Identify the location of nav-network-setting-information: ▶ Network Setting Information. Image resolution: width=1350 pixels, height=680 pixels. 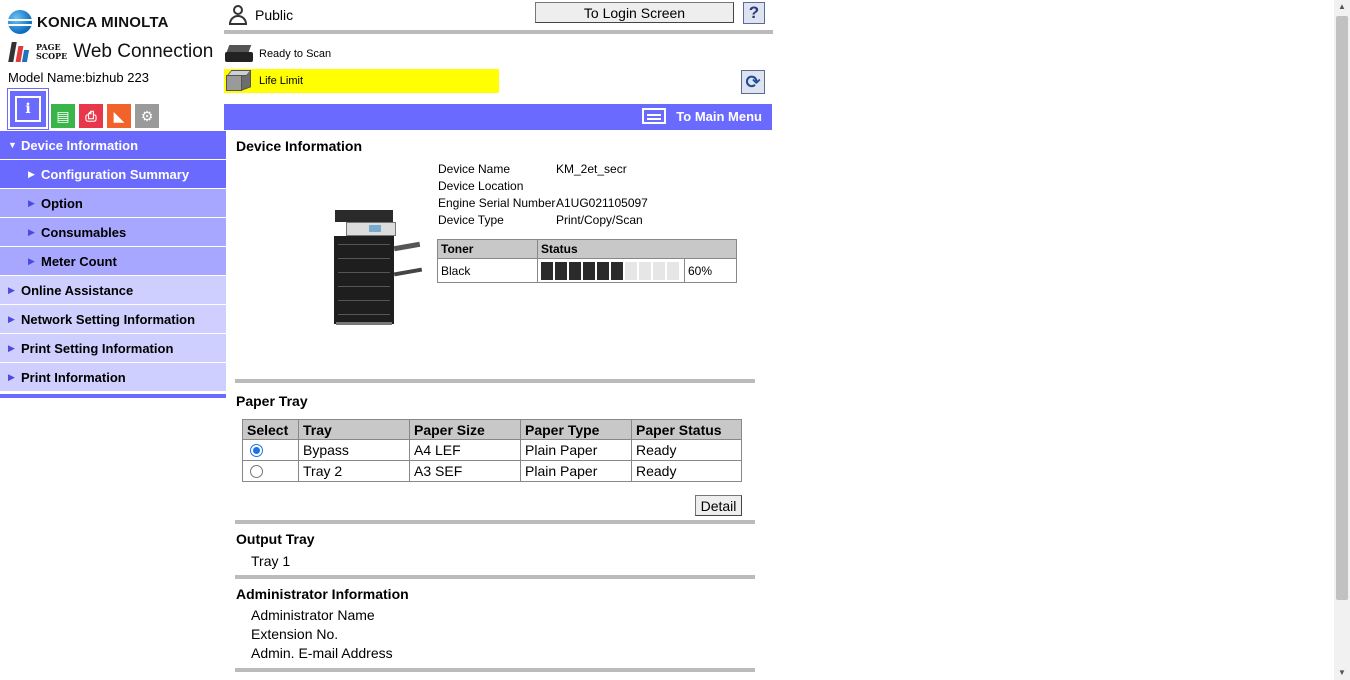
(113, 319).